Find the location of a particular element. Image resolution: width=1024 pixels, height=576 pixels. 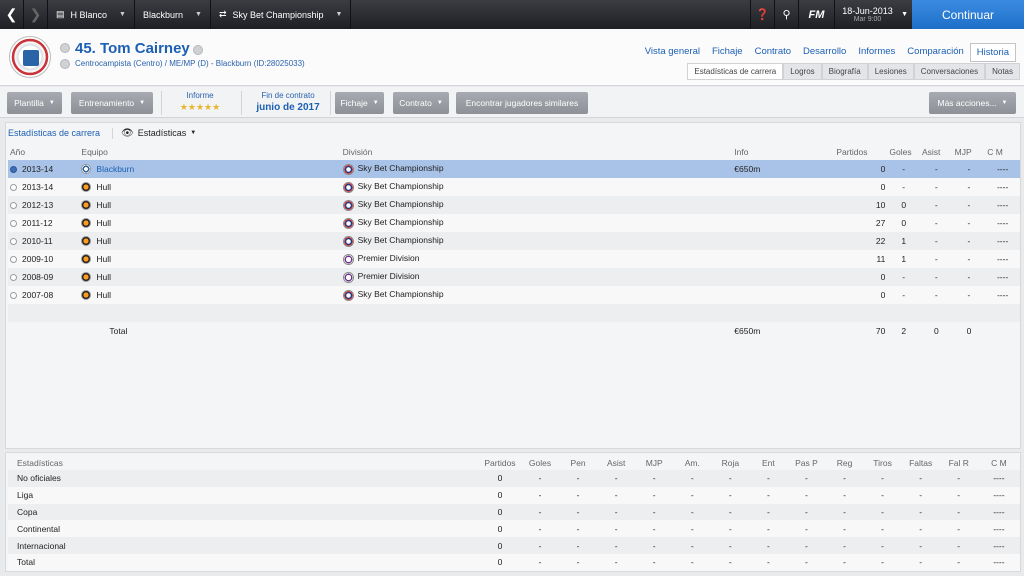

club-menu: Blackburn ▼ is located at coordinates (173, 14).